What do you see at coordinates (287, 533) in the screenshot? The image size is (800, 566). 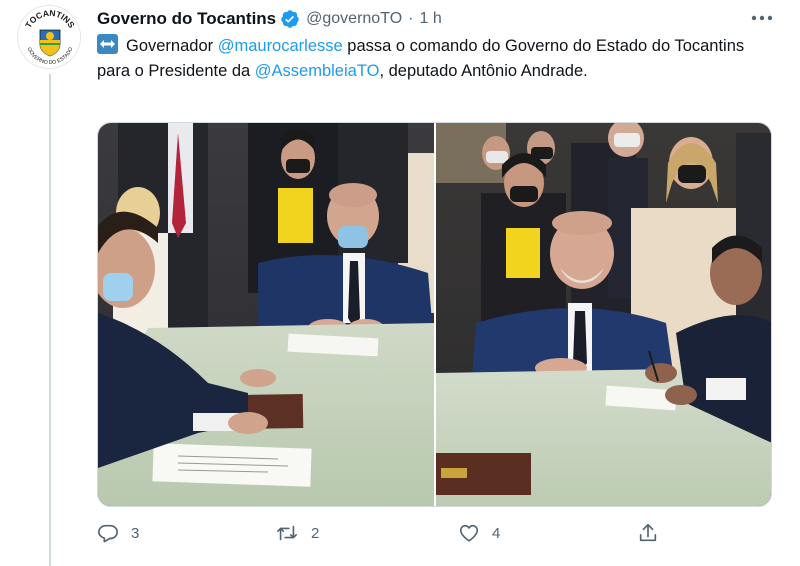 I see `retweet-icon` at bounding box center [287, 533].